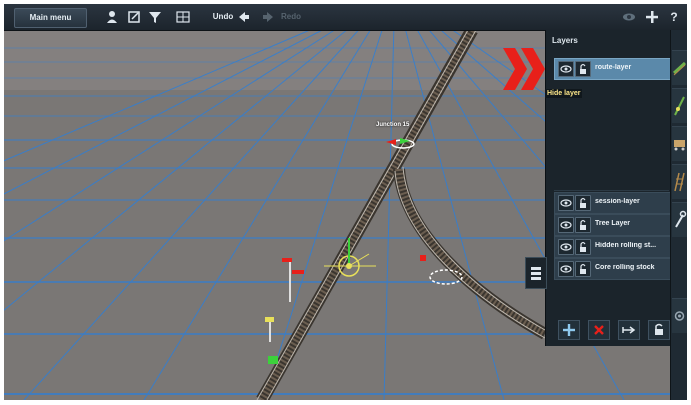 The height and width of the screenshot is (405, 691). I want to click on track-signal-icon, so click(423, 258).